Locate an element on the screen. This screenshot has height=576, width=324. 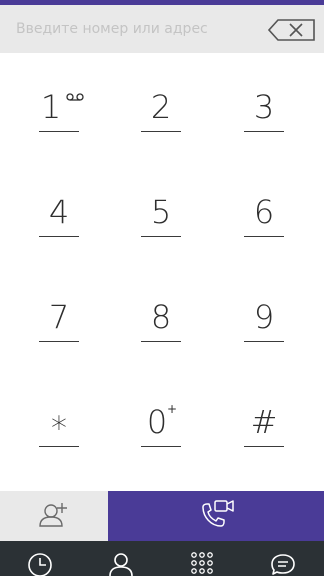
key-9: 9 is located at coordinates (264, 315).